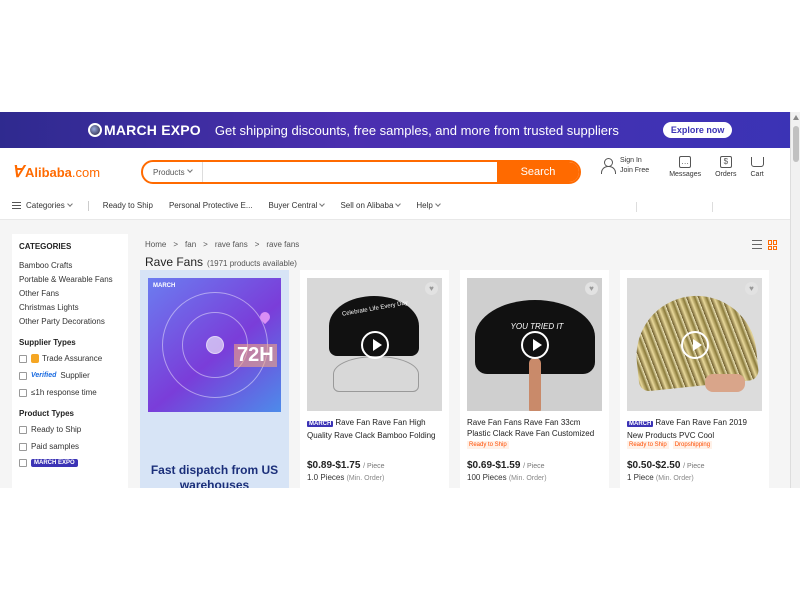  I want to click on signin-label: Sign In, so click(634, 161).